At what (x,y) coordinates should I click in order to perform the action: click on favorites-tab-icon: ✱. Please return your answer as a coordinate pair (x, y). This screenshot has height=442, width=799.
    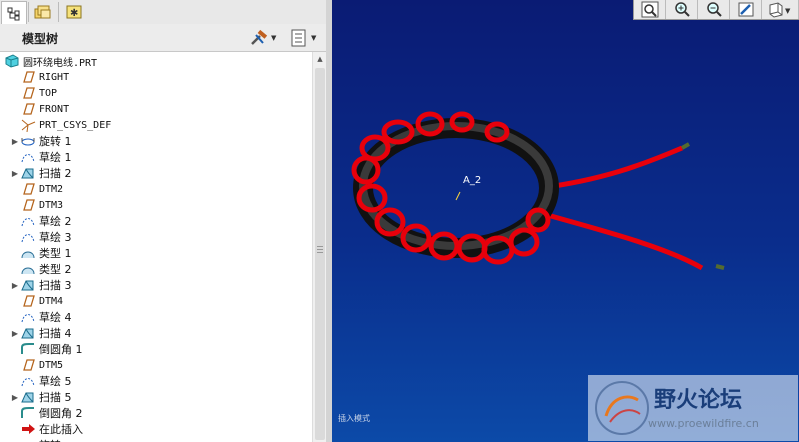
    Looking at the image, I should click on (74, 12).